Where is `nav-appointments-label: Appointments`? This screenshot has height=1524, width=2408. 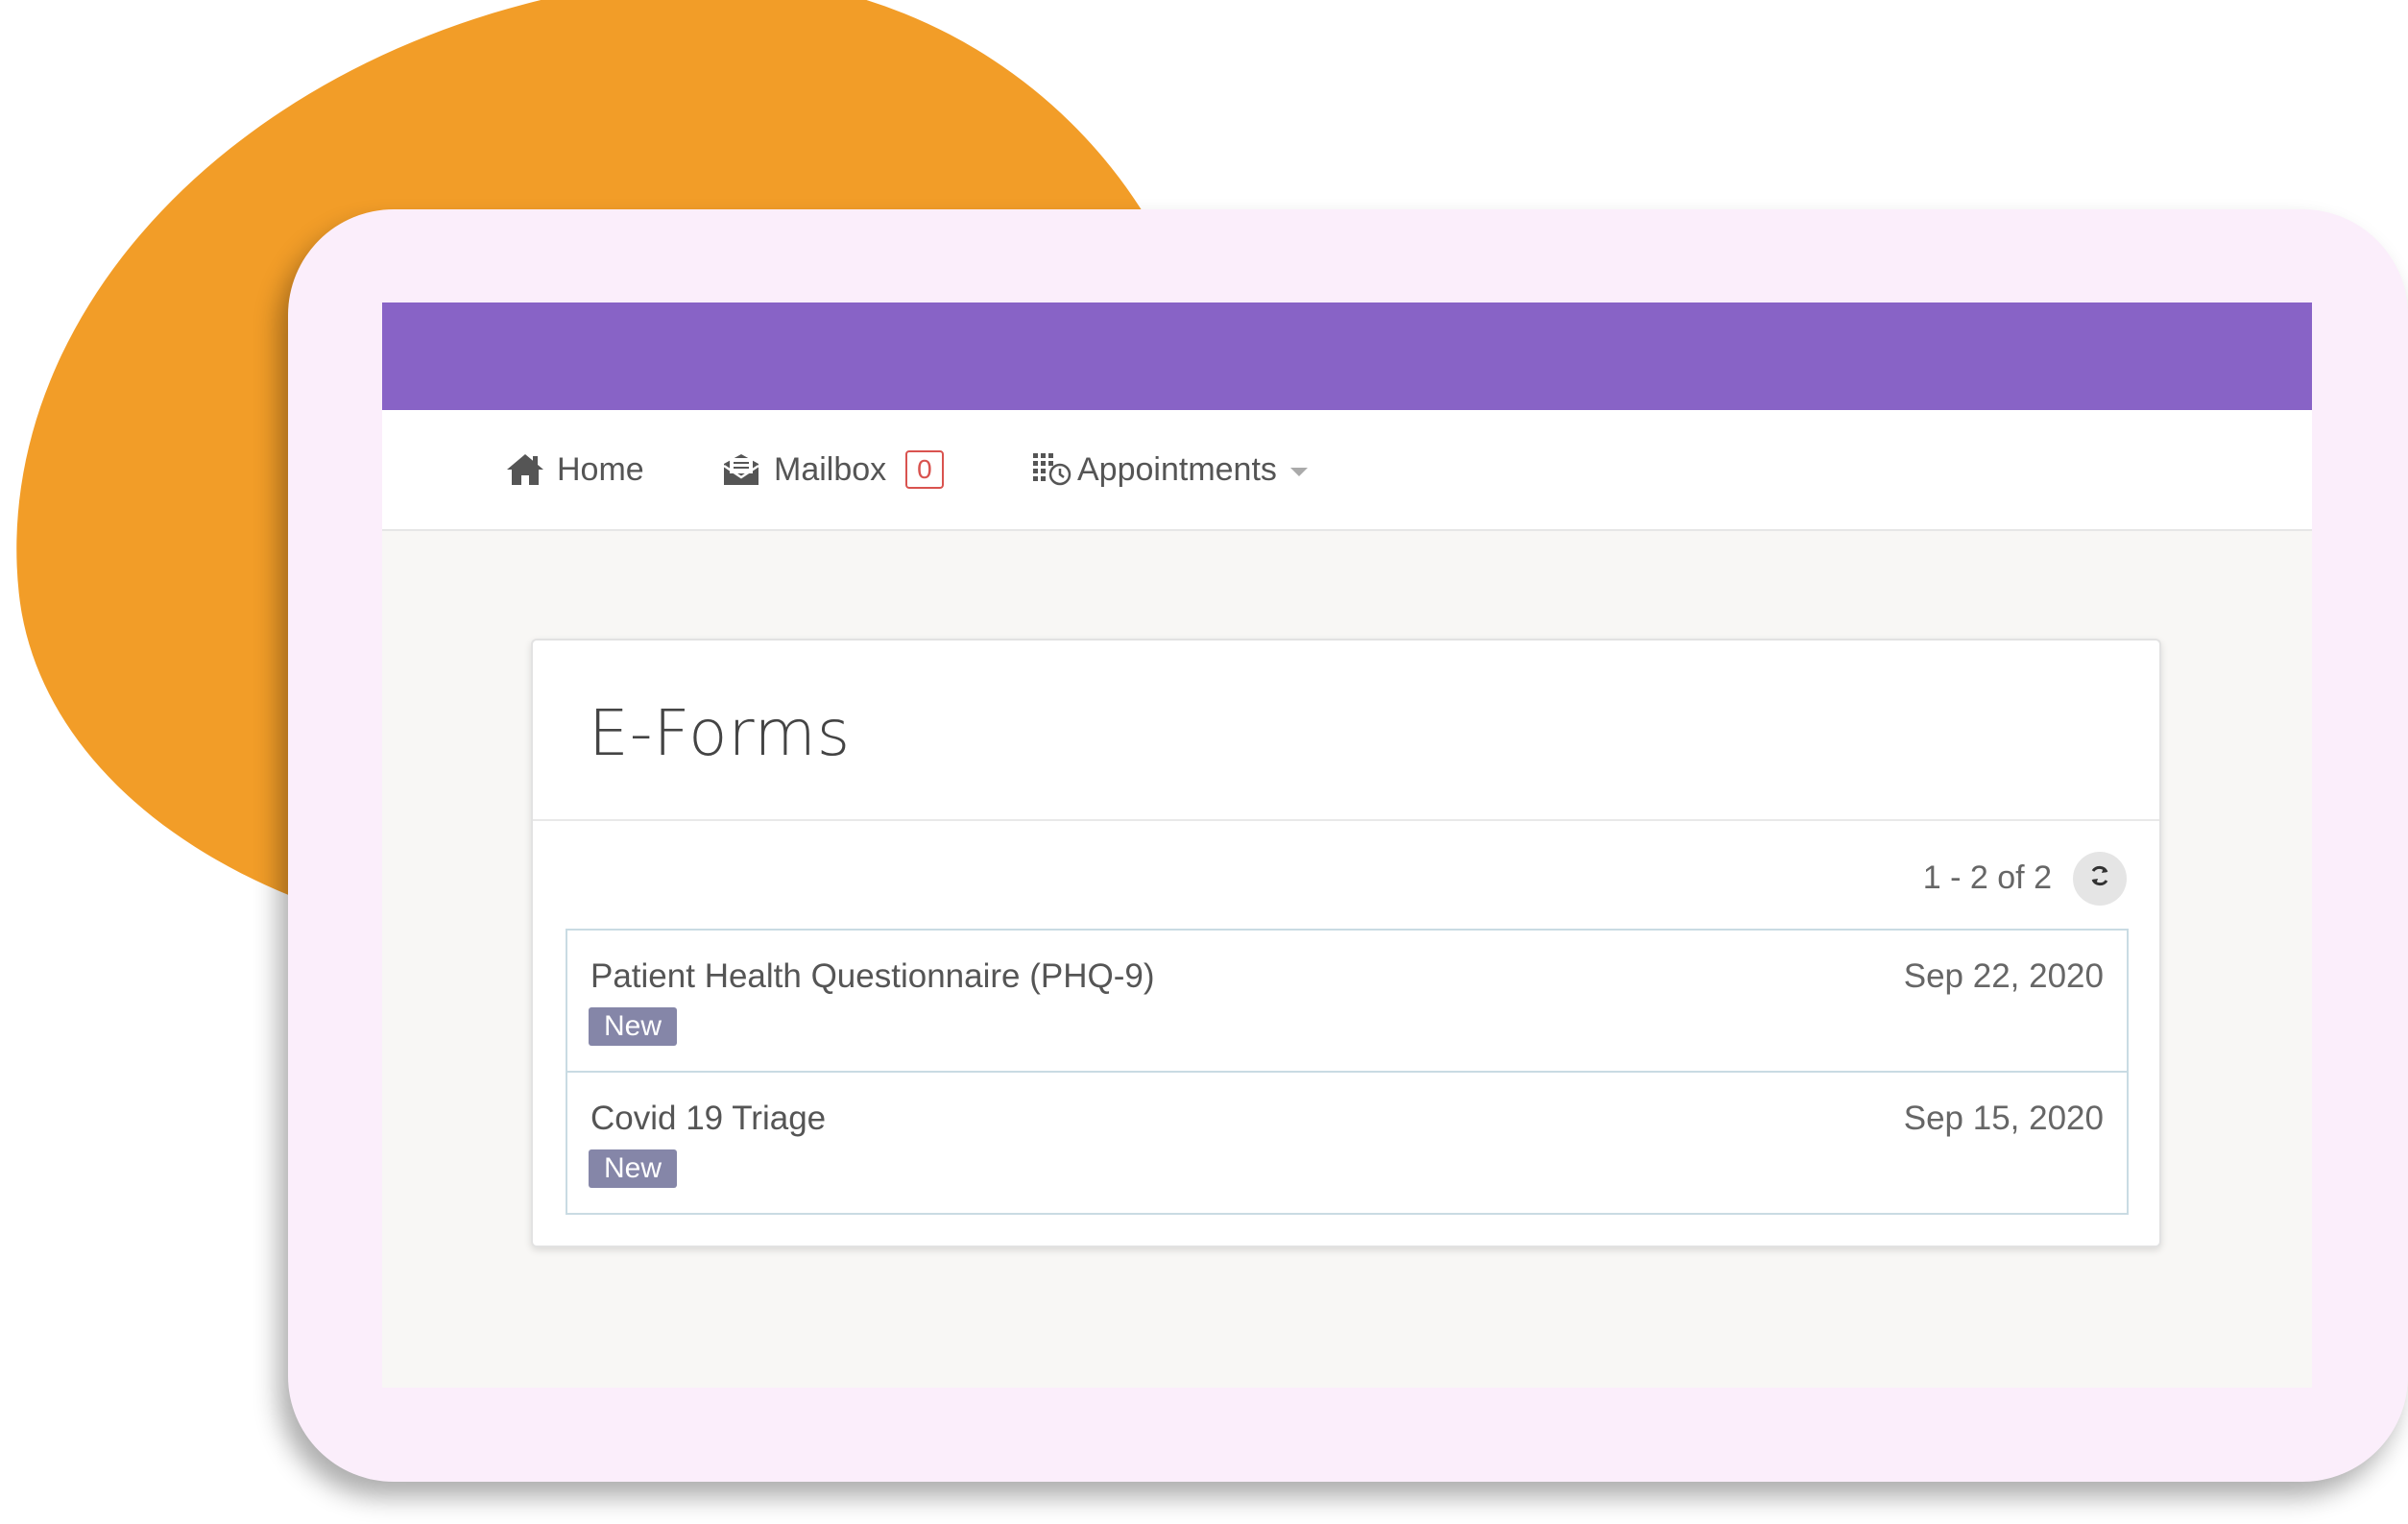
nav-appointments-label: Appointments is located at coordinates (1177, 469).